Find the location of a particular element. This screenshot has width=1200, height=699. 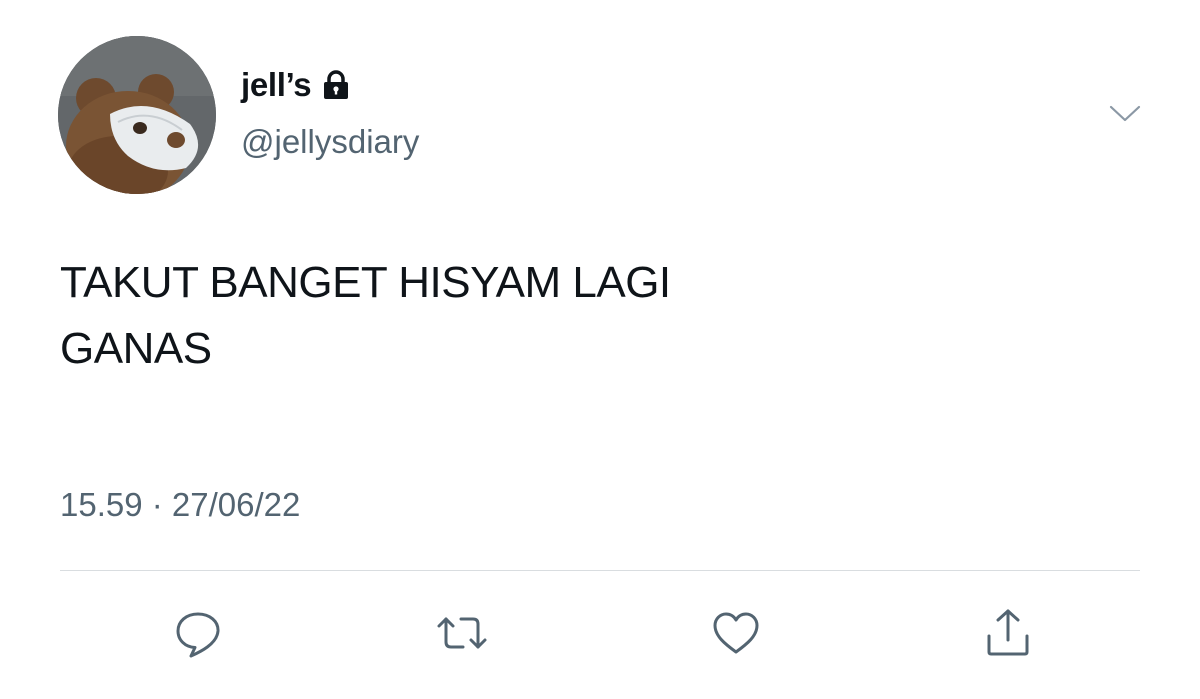

action-bar is located at coordinates (600, 633).